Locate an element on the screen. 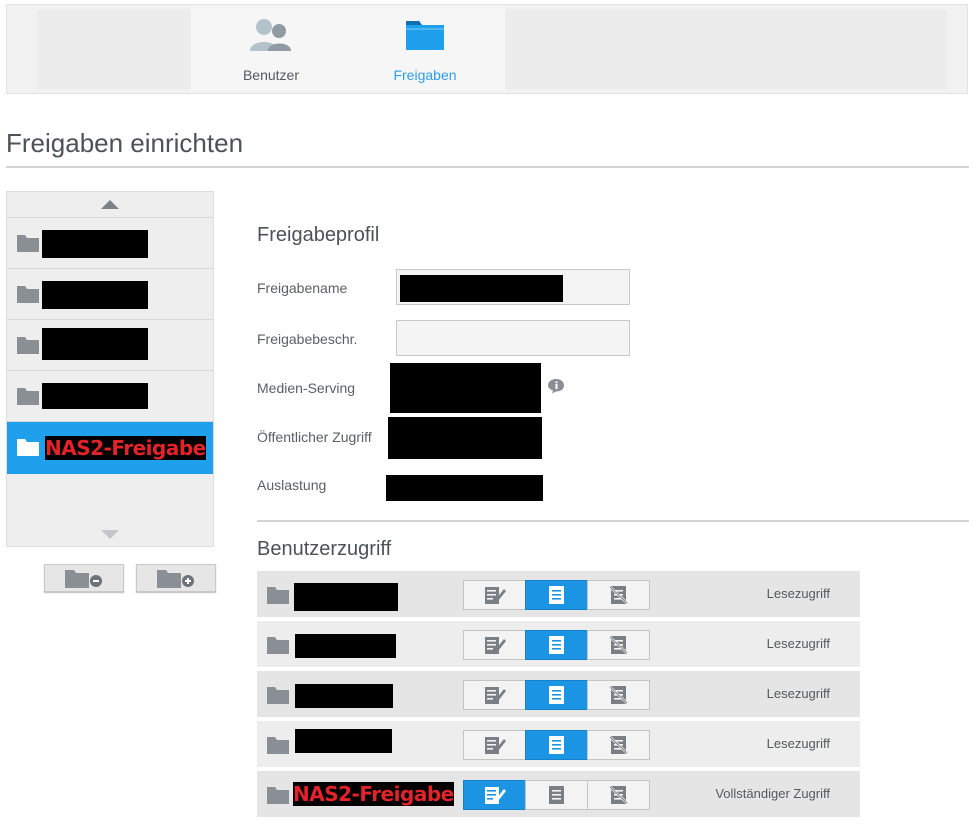  page-title: Freigaben einrichten is located at coordinates (125, 143).